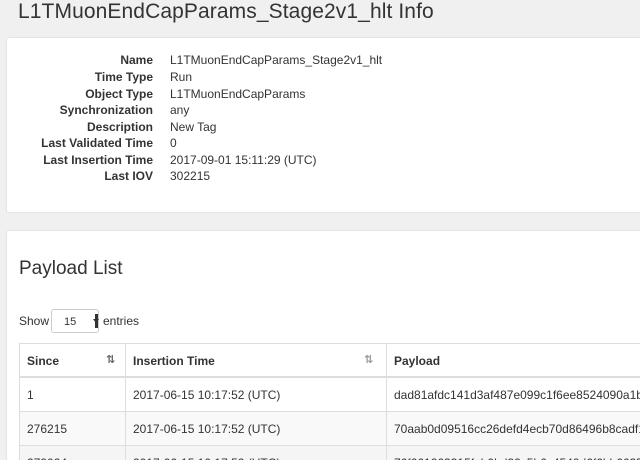 The image size is (640, 460). What do you see at coordinates (119, 127) in the screenshot?
I see `info-label: Description` at bounding box center [119, 127].